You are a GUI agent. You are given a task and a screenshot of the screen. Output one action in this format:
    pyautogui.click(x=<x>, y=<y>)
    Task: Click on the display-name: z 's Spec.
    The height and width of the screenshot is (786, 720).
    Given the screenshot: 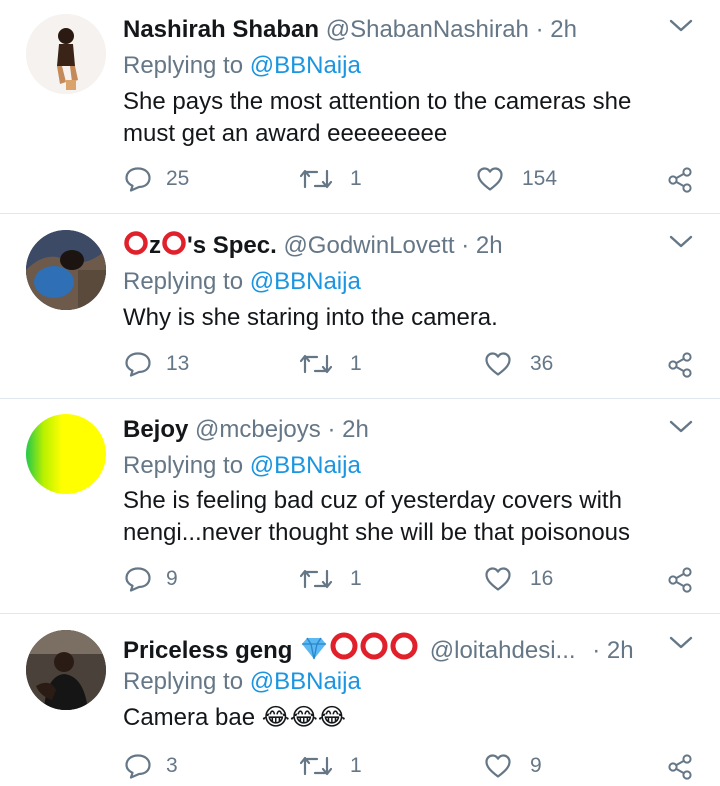 What is the action you would take?
    pyautogui.click(x=200, y=245)
    